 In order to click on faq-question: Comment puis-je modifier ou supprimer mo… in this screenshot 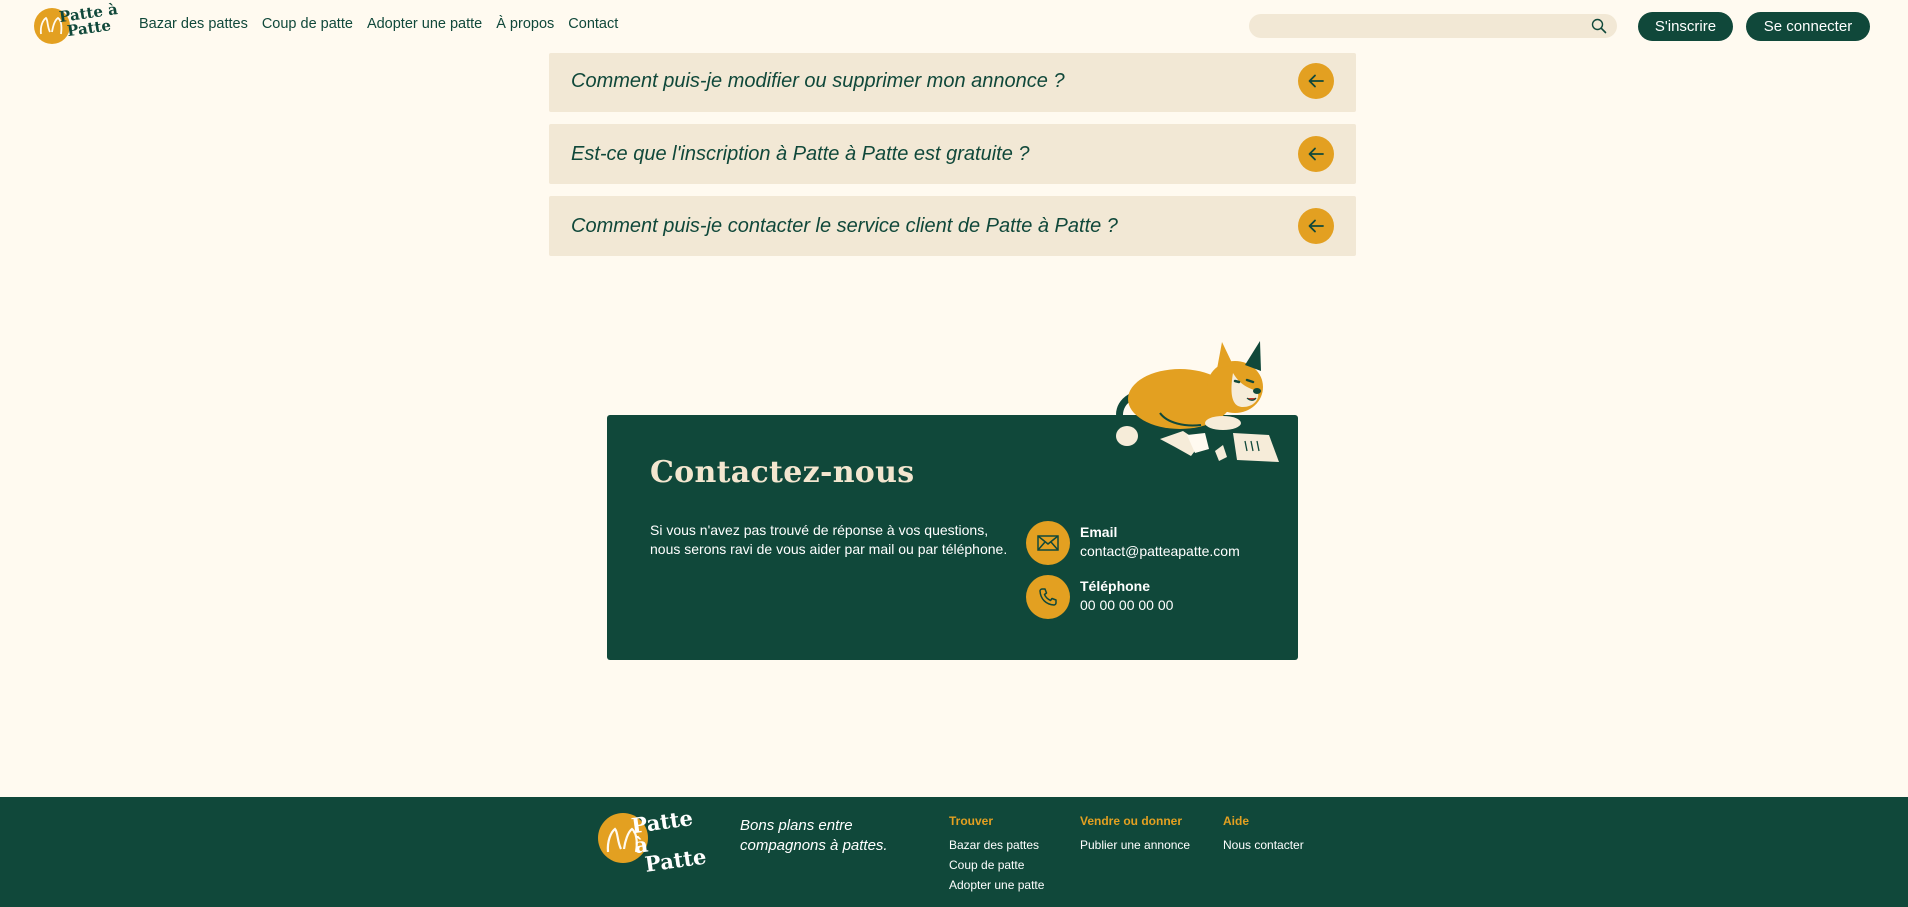, I will do `click(818, 81)`.